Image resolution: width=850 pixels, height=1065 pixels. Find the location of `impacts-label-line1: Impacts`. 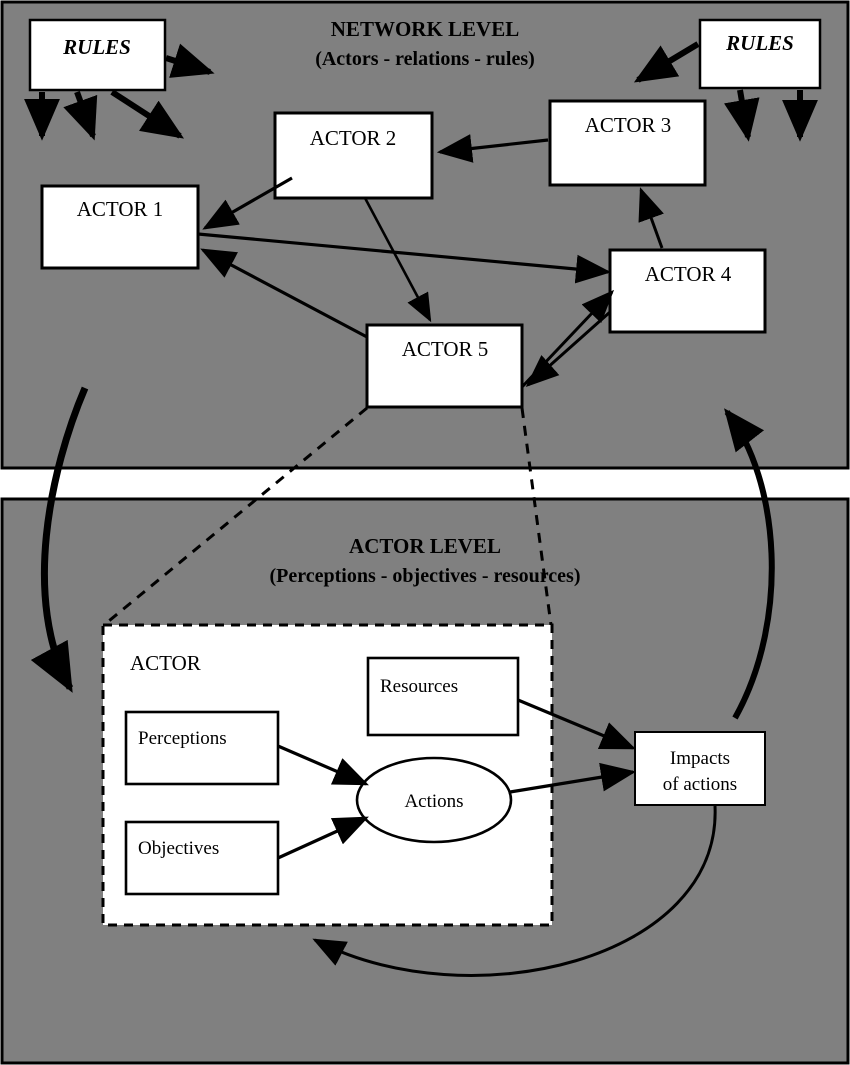

impacts-label-line1: Impacts is located at coordinates (700, 758).